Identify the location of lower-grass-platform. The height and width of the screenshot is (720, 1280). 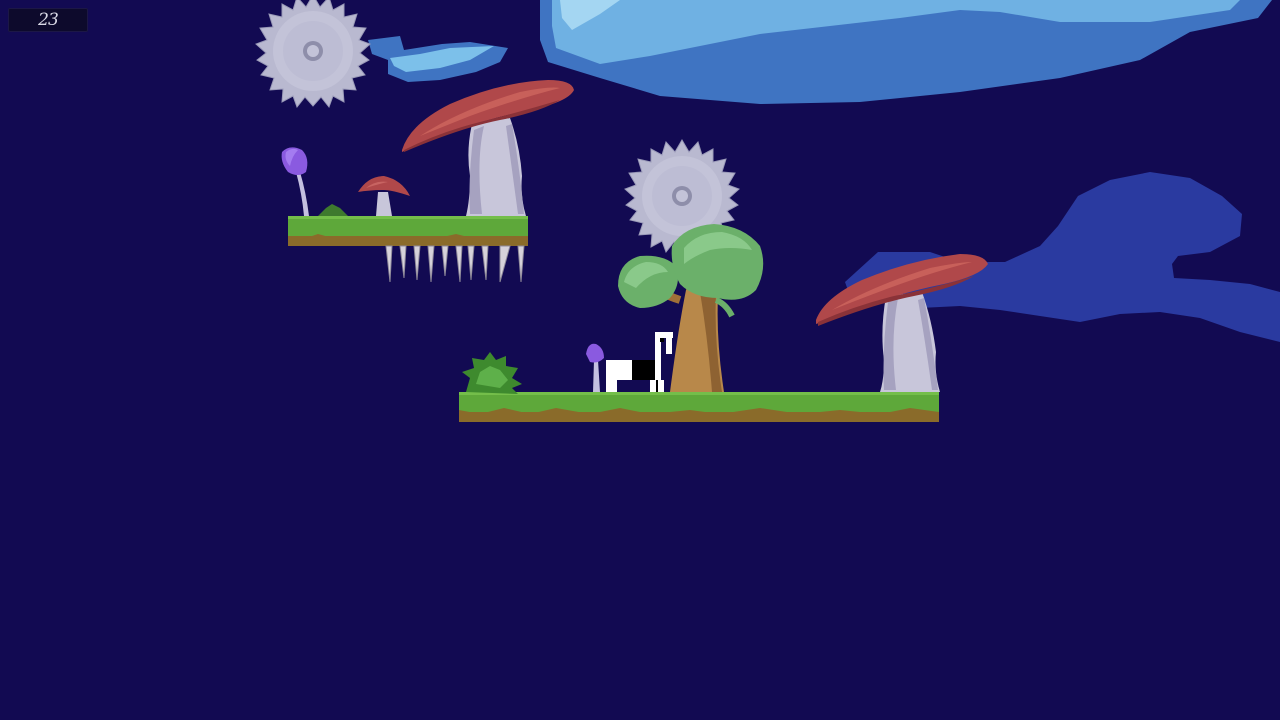
(699, 407).